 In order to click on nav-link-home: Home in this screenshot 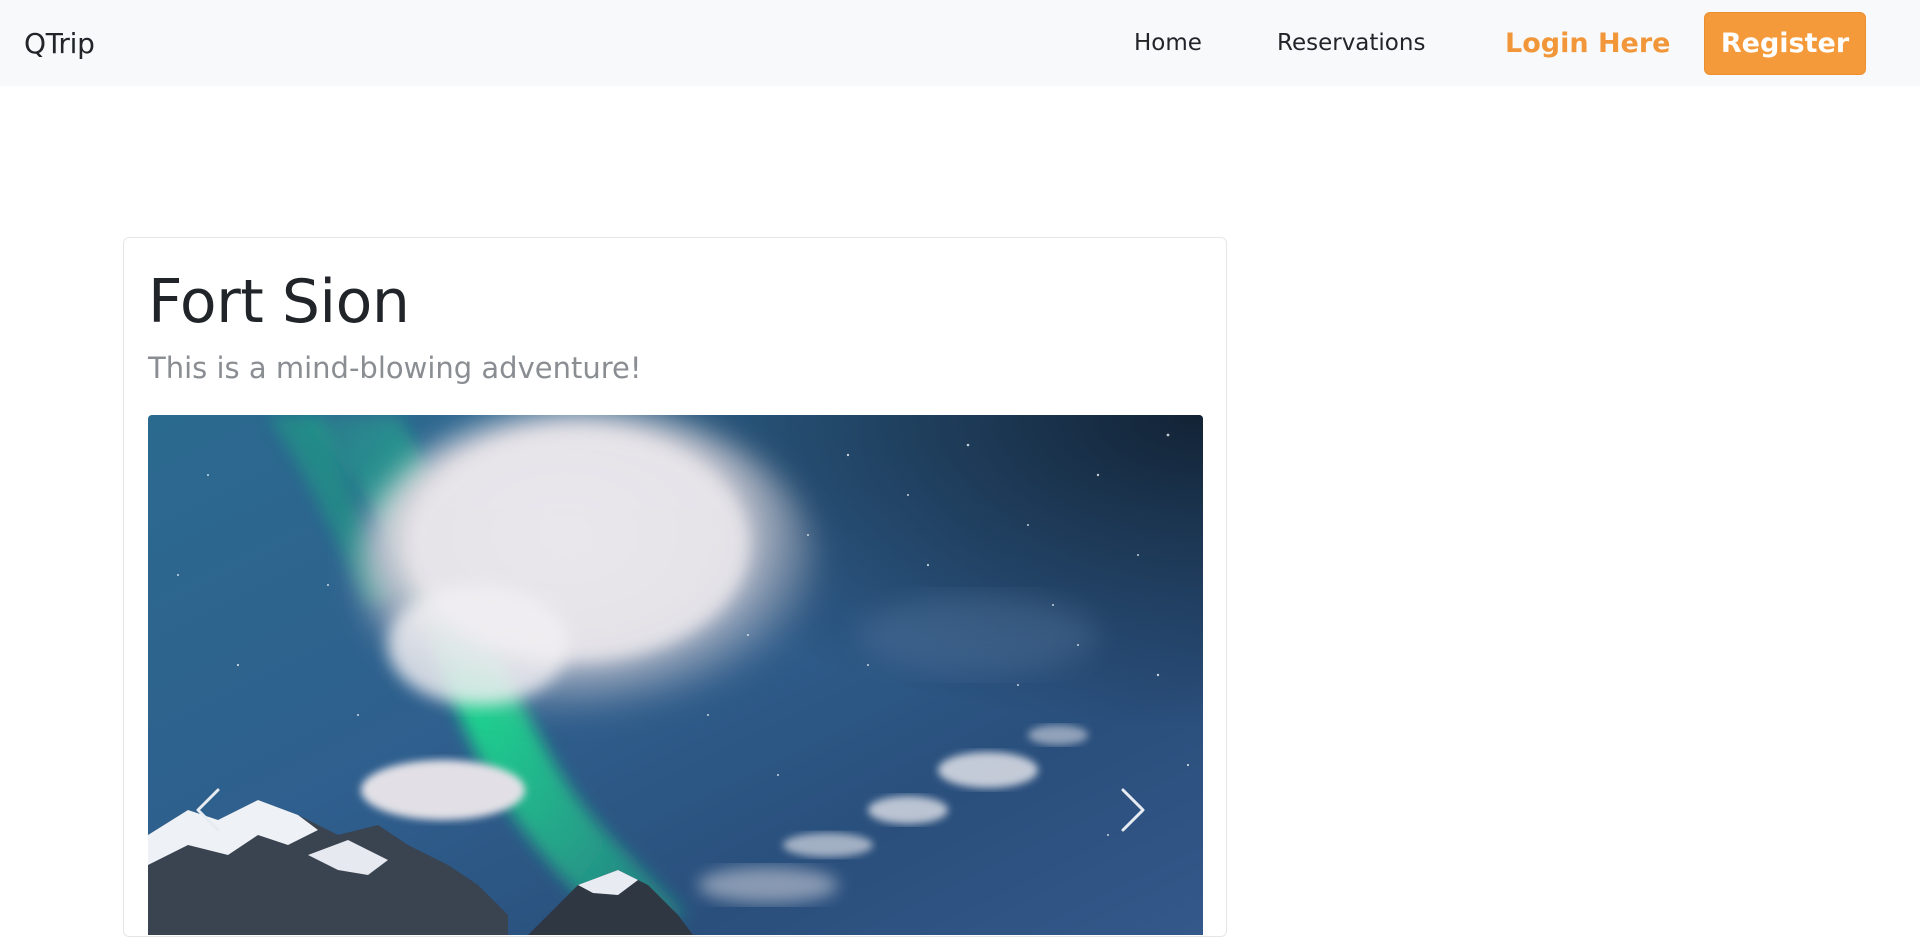, I will do `click(1168, 43)`.